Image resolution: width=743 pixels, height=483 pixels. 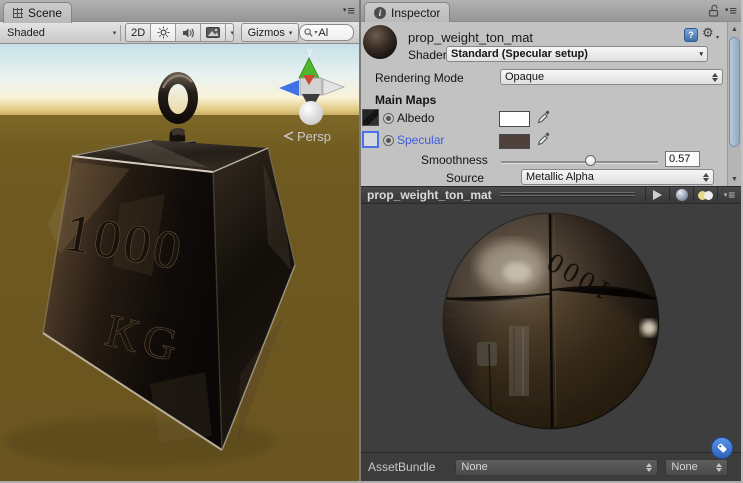 I want to click on specular-object-picker-icon, so click(x=388, y=140).